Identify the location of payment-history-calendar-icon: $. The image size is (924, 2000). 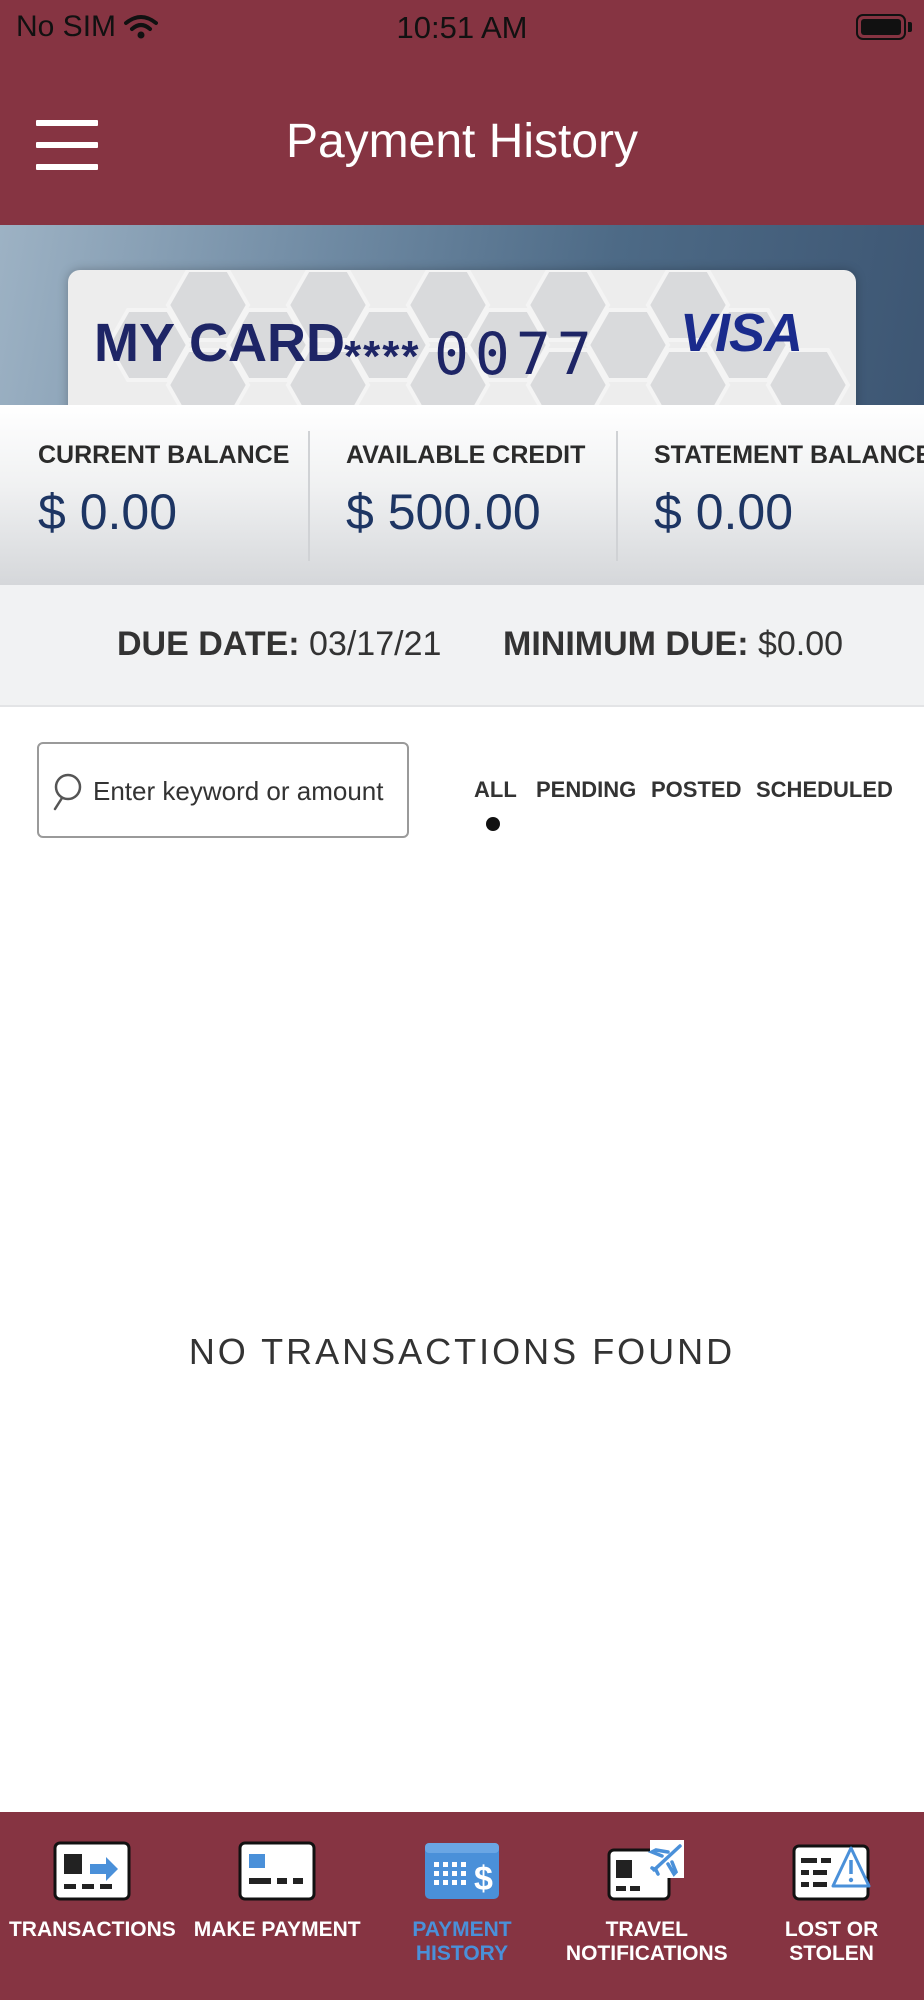
(461, 1871).